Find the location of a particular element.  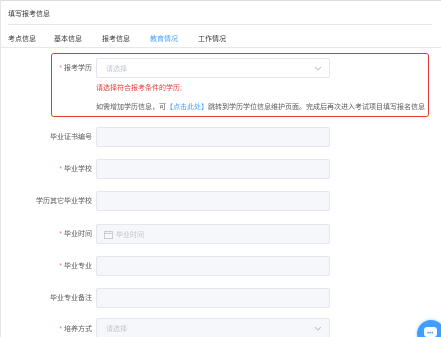

school-label-text: 毕业学校 is located at coordinates (78, 169).